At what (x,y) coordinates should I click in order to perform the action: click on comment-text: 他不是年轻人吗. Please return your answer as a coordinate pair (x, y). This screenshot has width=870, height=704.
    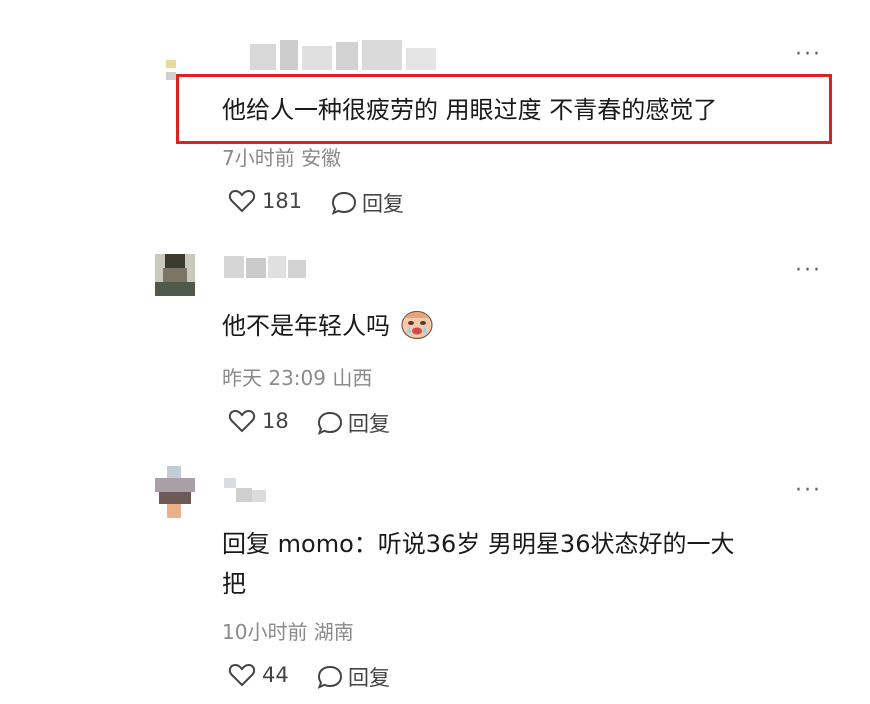
    Looking at the image, I should click on (328, 326).